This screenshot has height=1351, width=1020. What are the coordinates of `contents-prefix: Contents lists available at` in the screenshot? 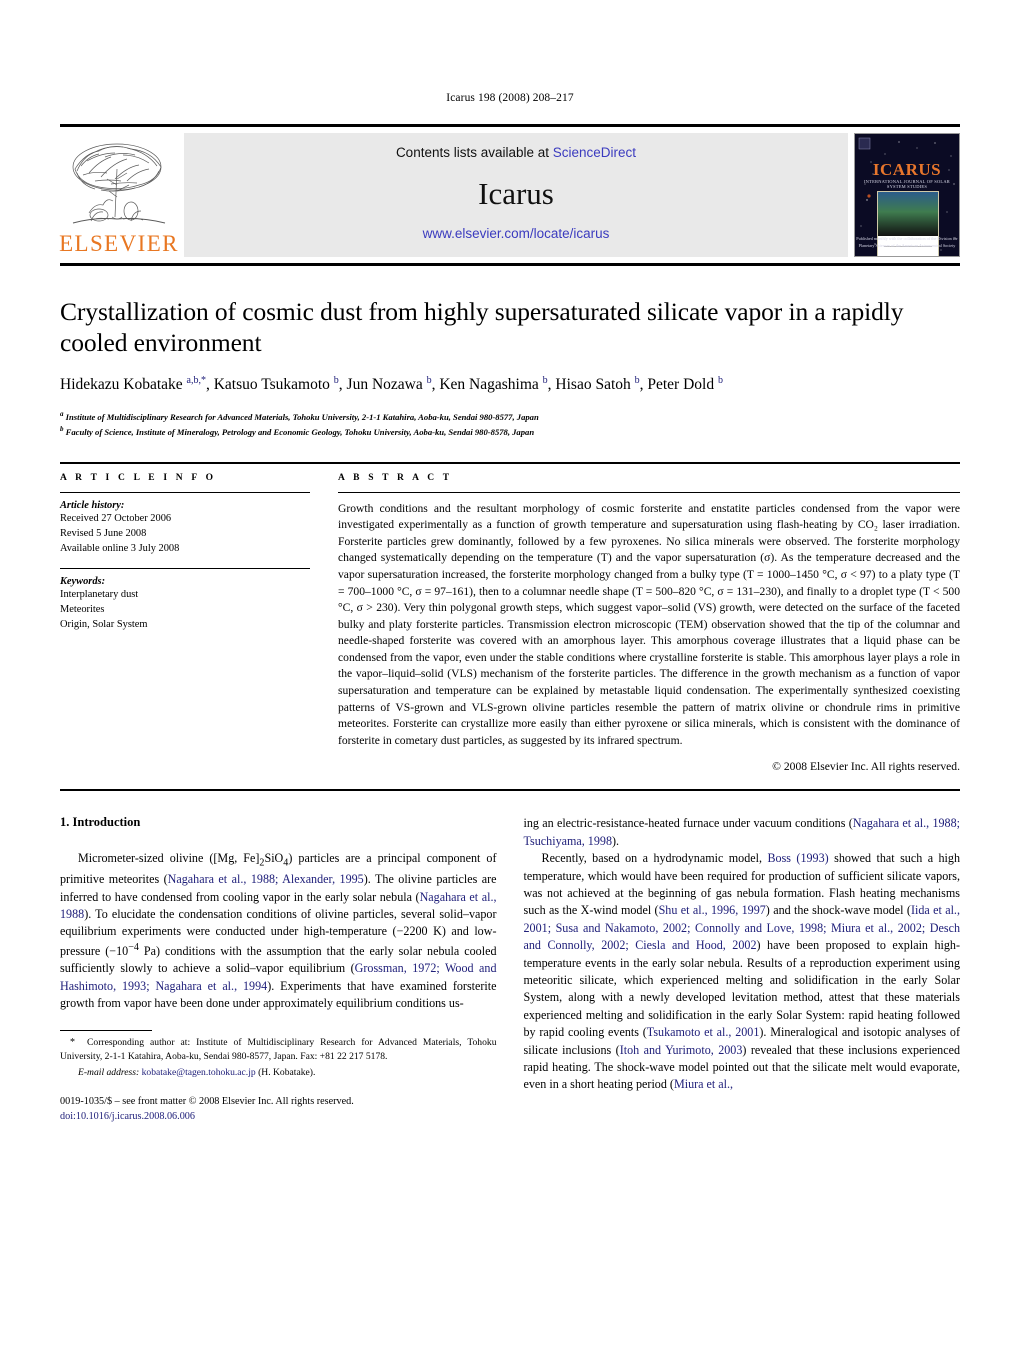 It's located at (474, 152).